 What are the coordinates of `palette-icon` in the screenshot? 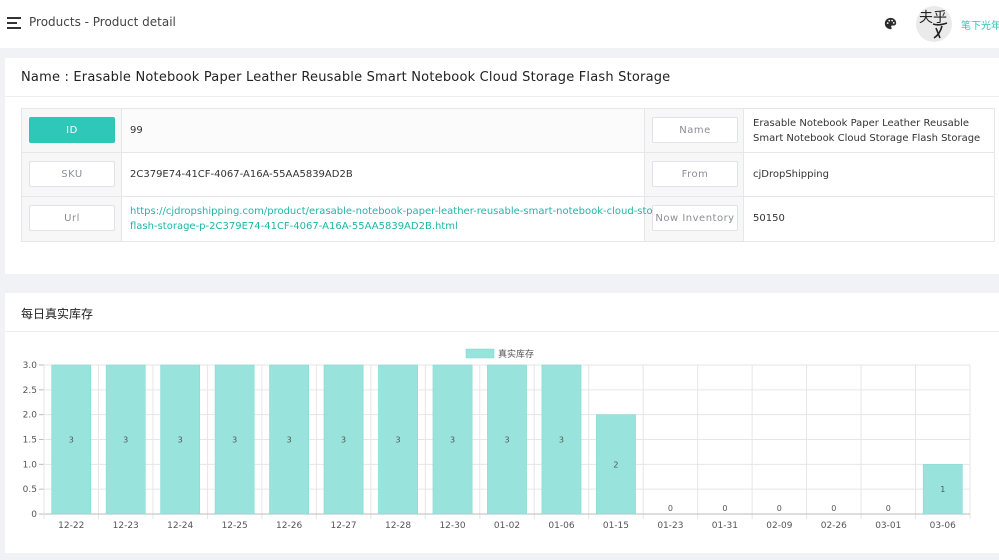 It's located at (890, 23).